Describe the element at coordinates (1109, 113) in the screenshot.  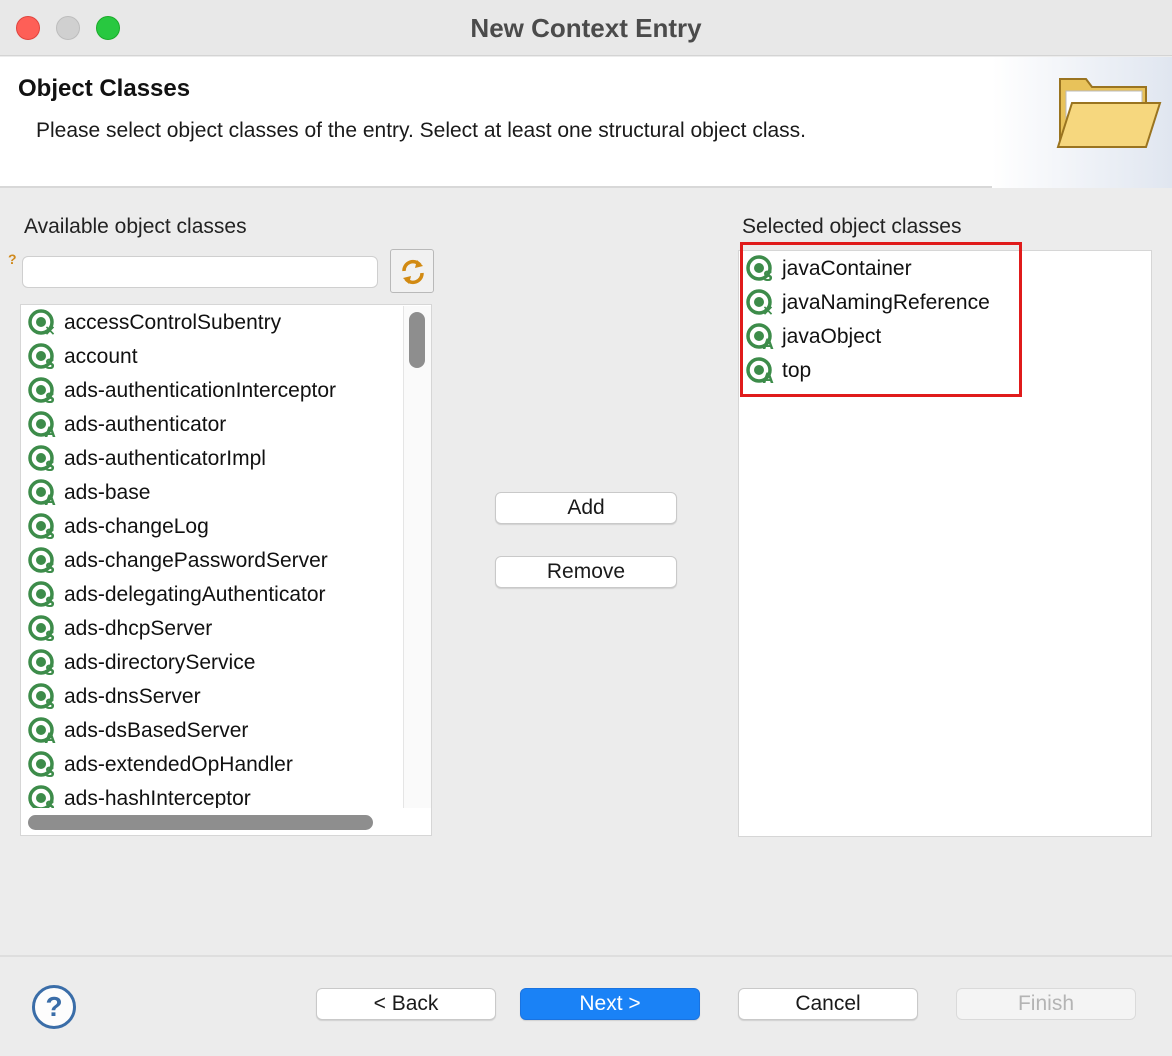
I see `open-folder-icon` at that location.